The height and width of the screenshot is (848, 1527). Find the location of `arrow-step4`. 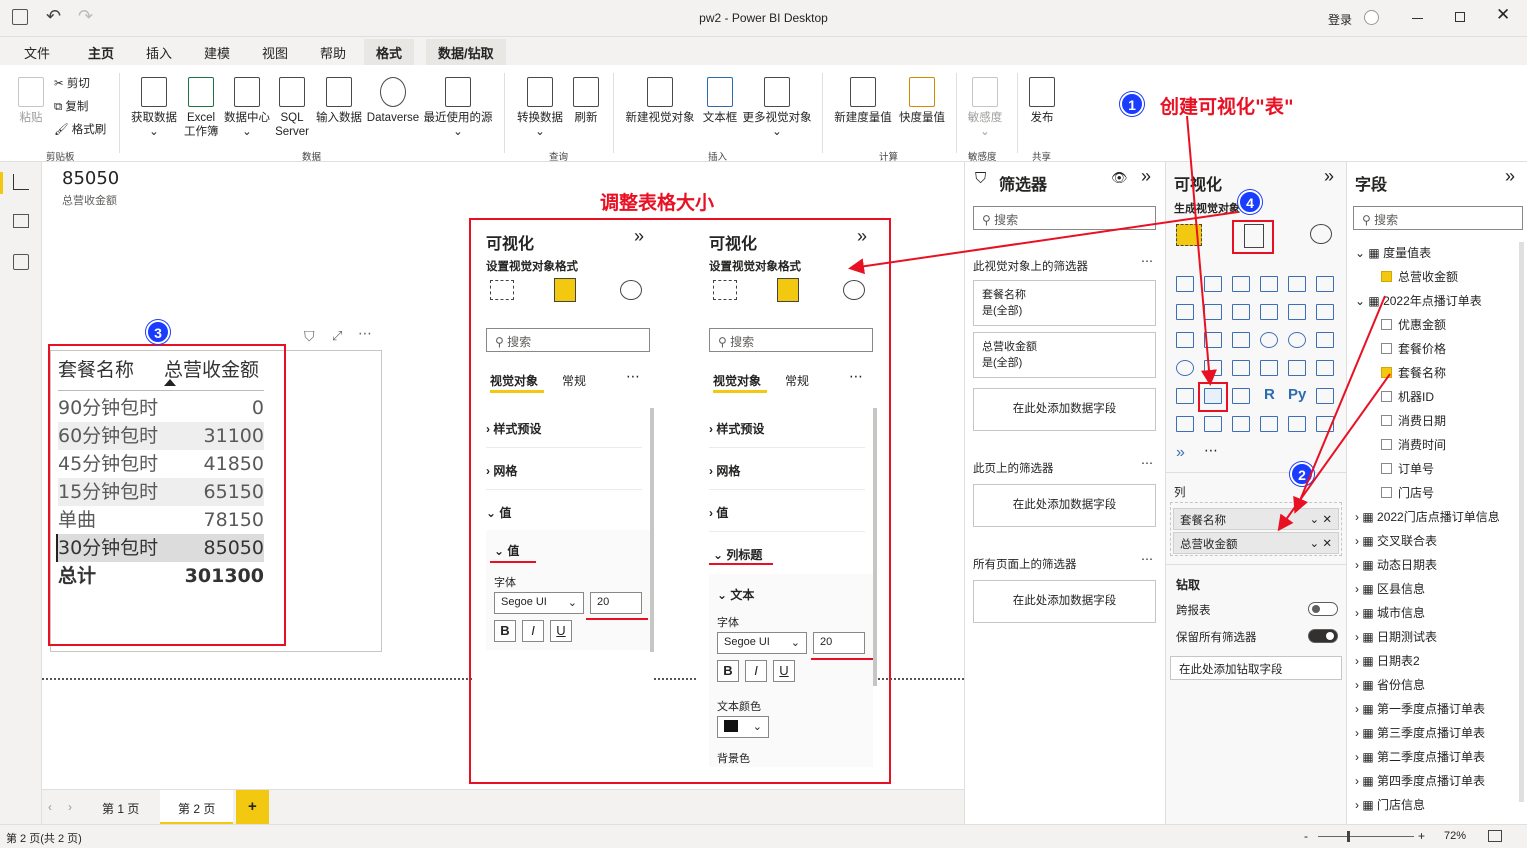

arrow-step4 is located at coordinates (1043, 243).